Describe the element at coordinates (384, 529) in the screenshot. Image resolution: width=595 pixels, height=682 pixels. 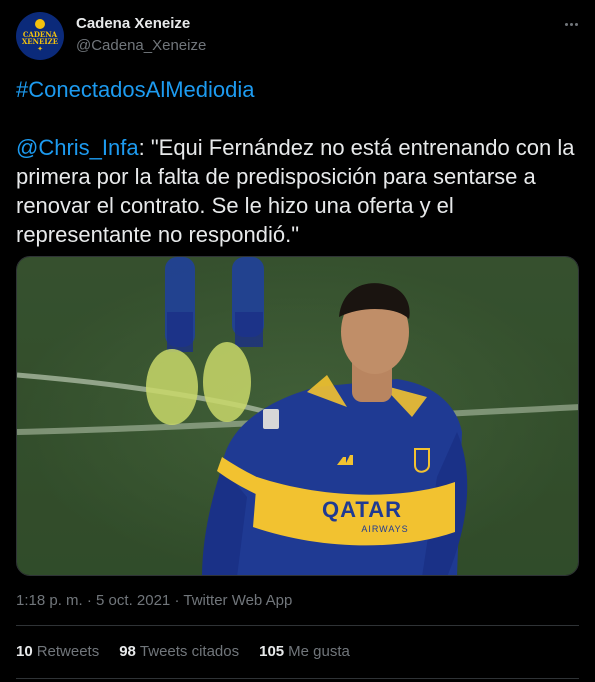
I see `sponsor-subtext: AIRWAYS` at that location.